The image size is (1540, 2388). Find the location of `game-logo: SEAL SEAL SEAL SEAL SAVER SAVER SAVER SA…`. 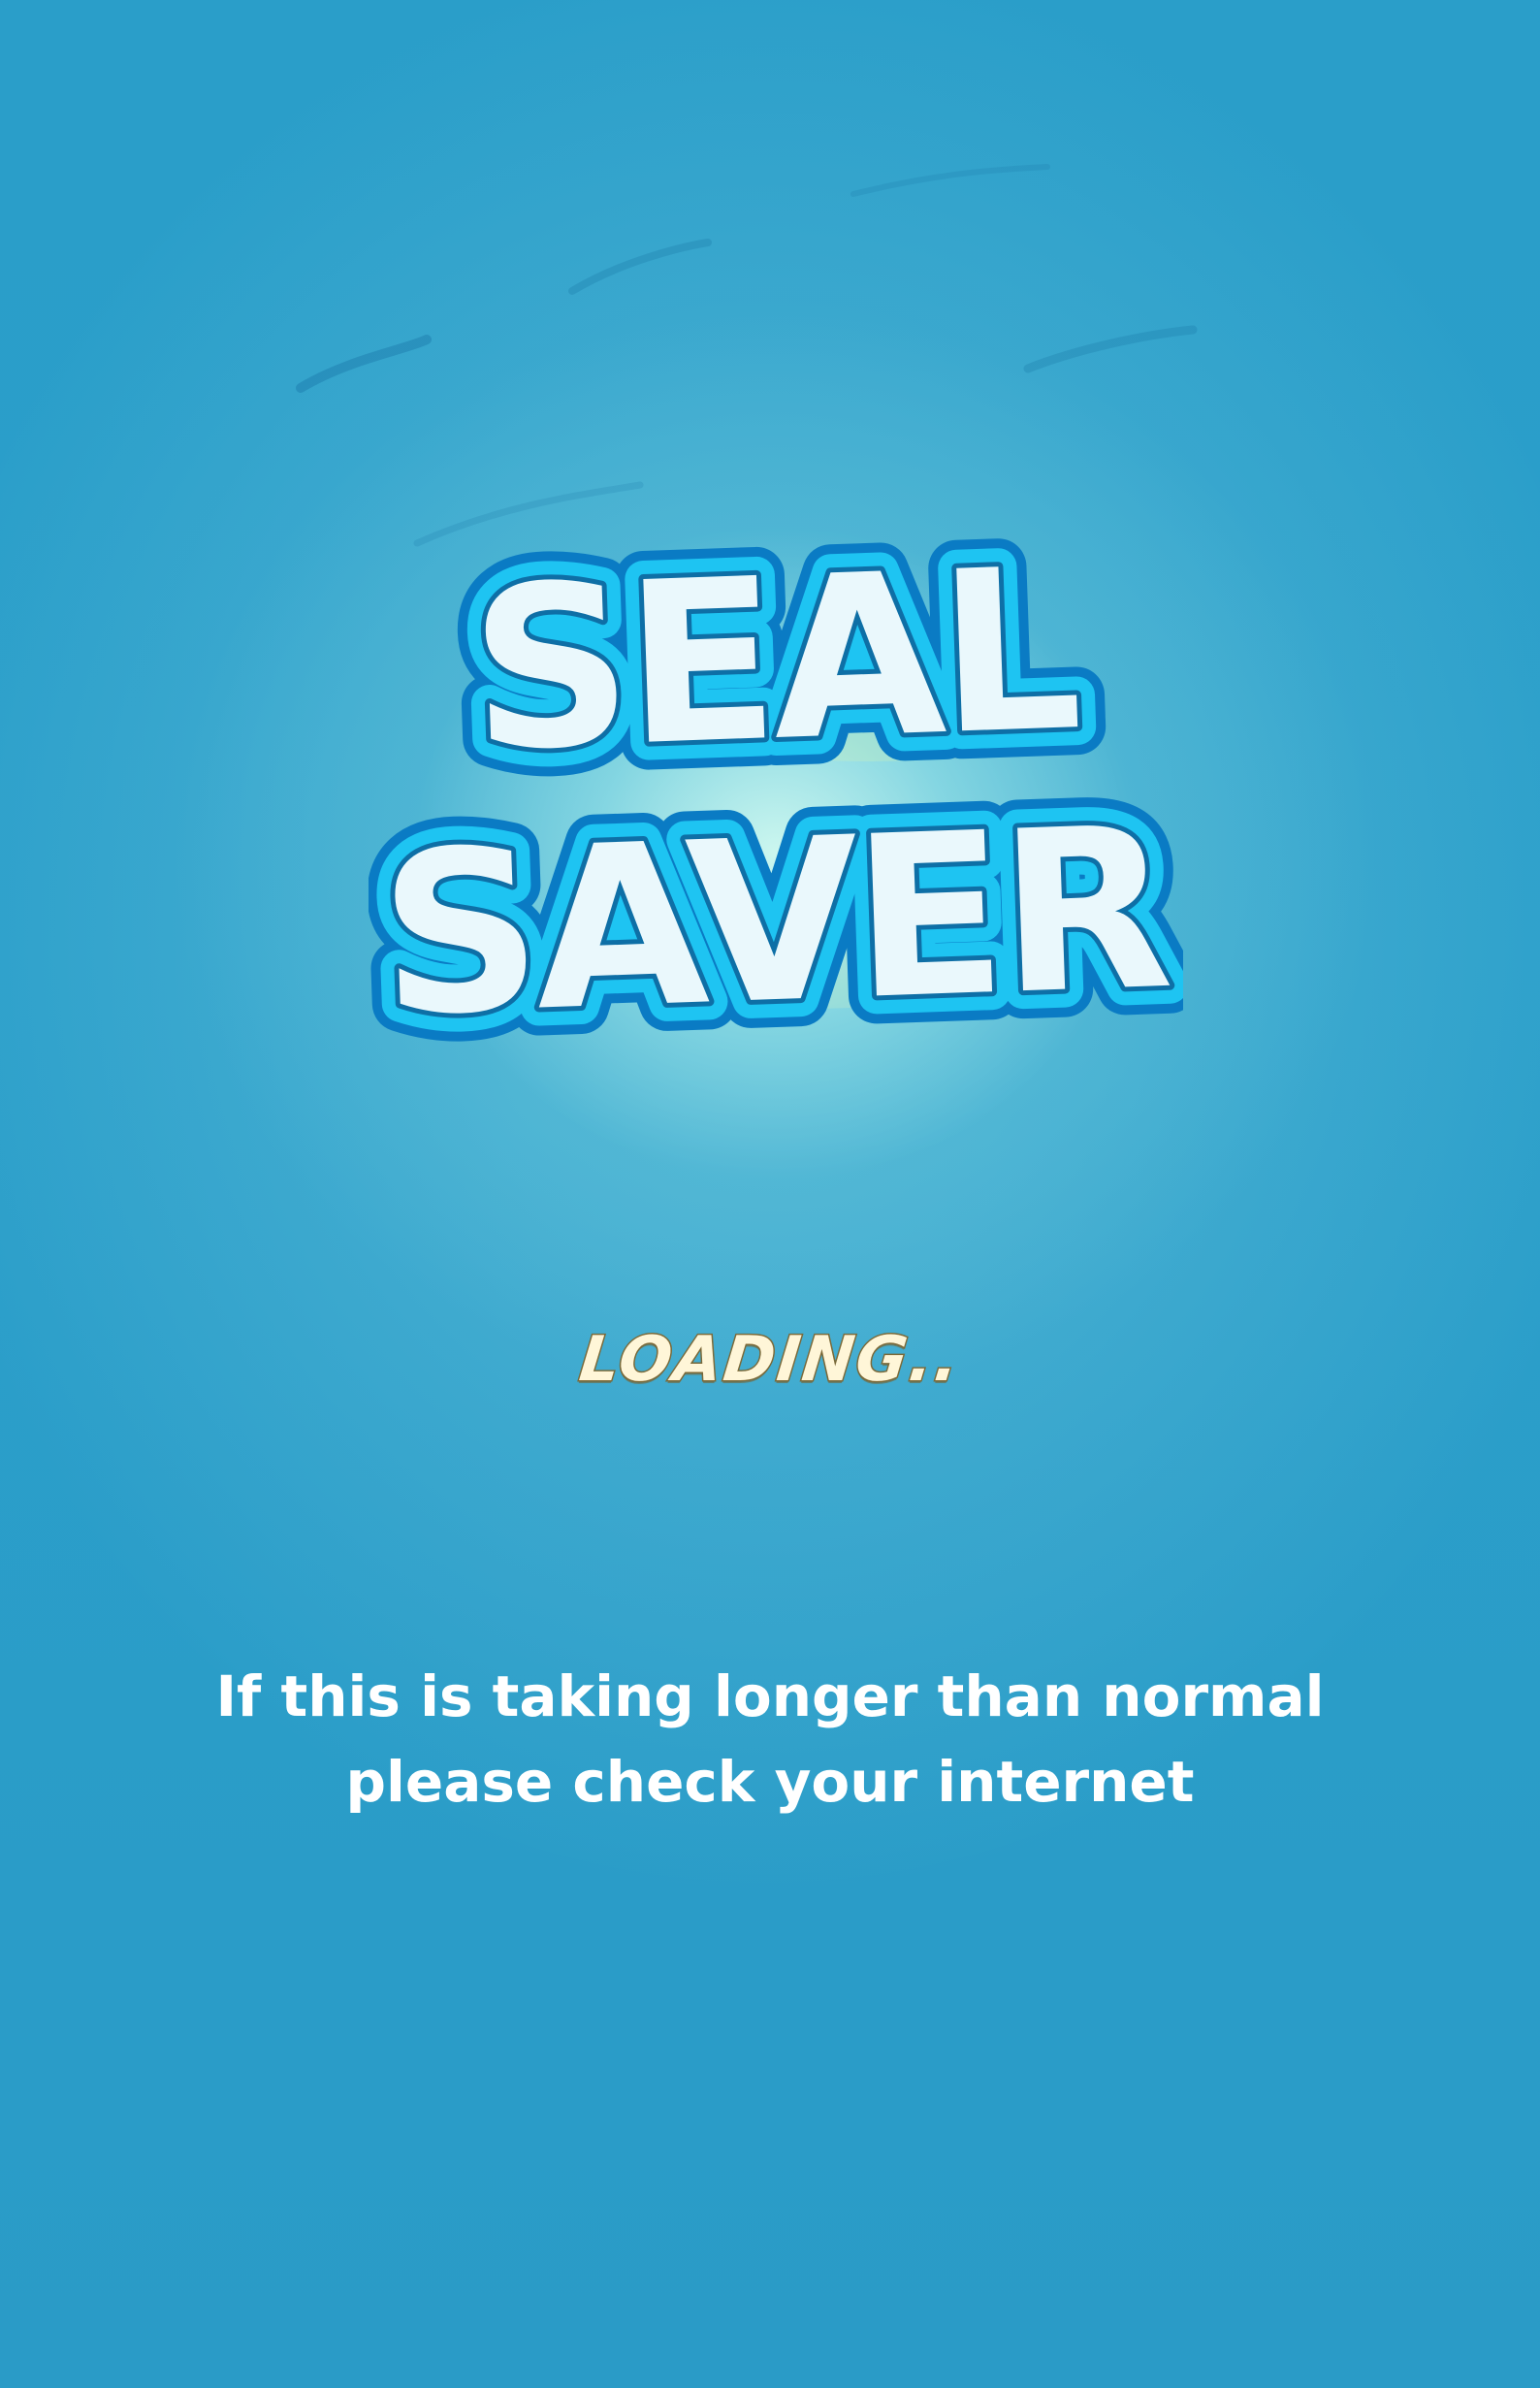

game-logo: SEAL SEAL SEAL SEAL SAVER SAVER SAVER SA… is located at coordinates (774, 793).